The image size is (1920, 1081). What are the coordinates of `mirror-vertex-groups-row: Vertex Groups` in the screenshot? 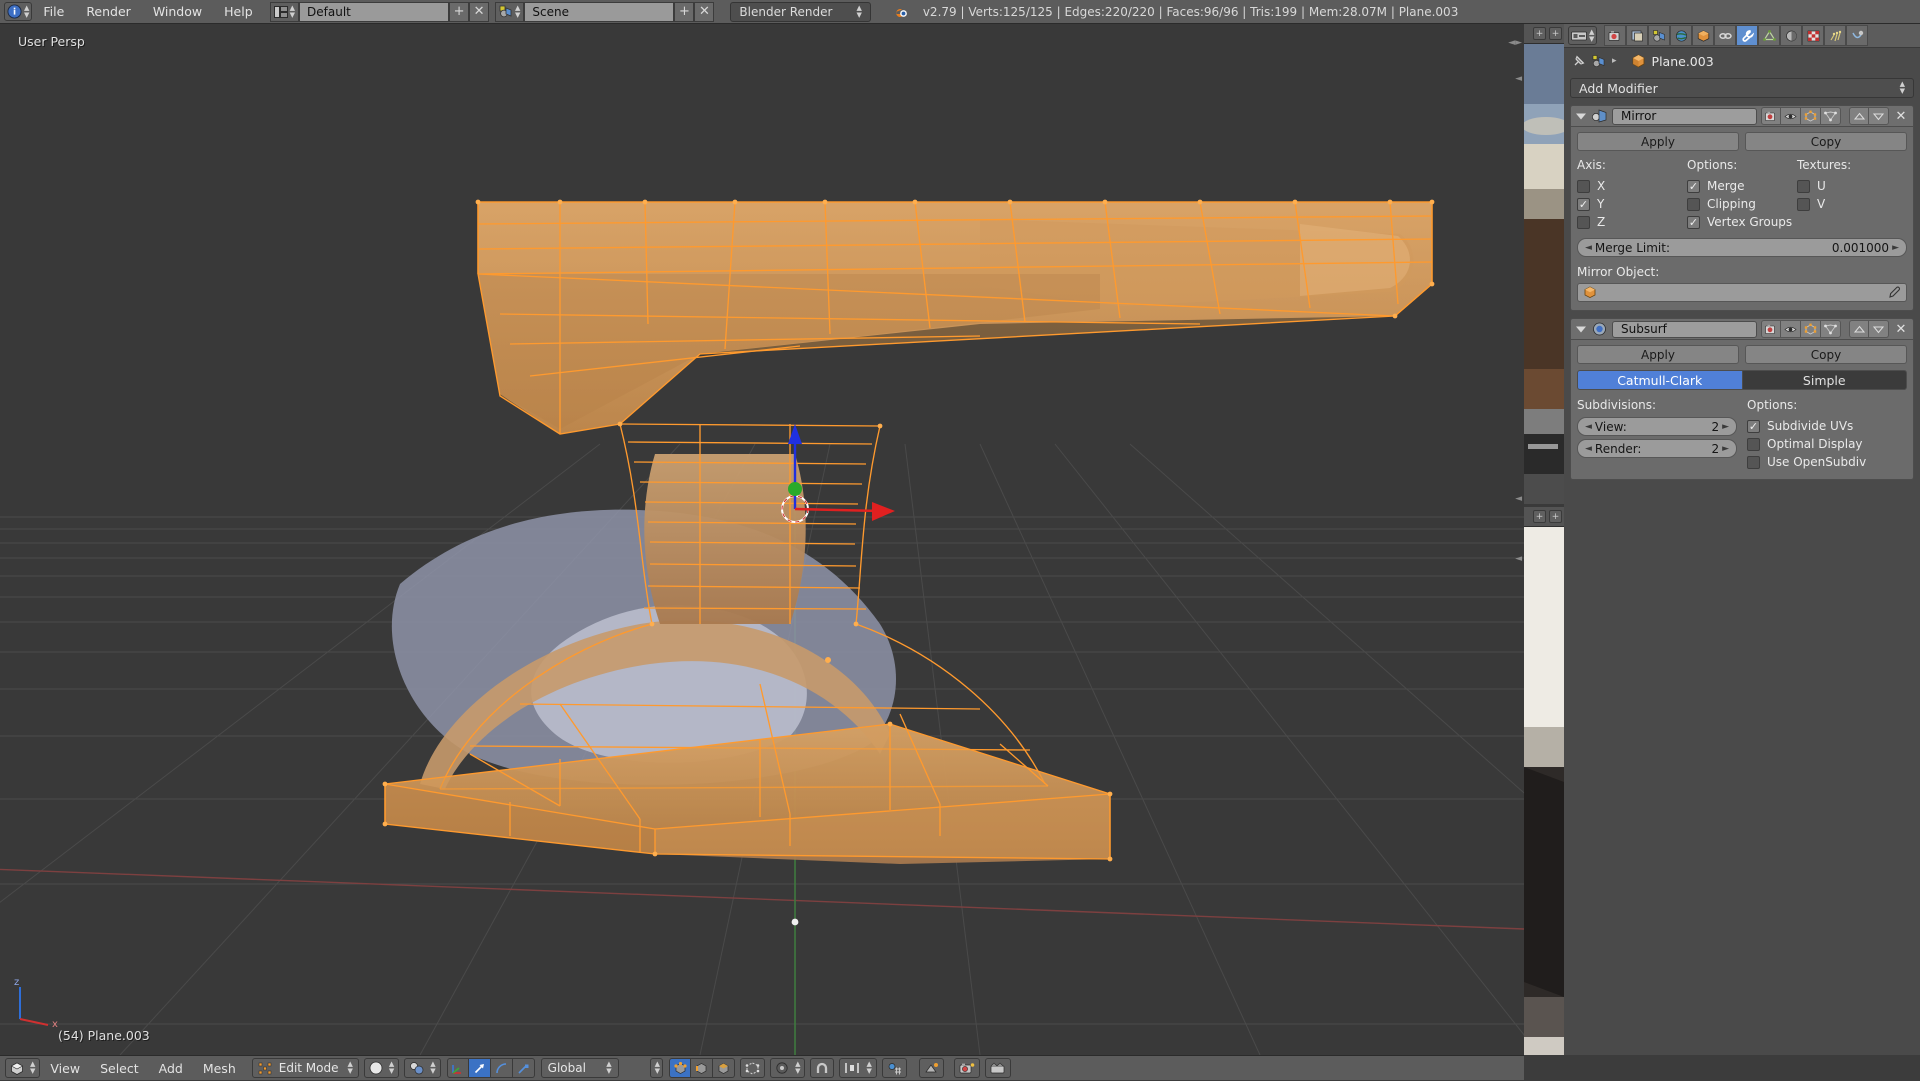 It's located at (1742, 222).